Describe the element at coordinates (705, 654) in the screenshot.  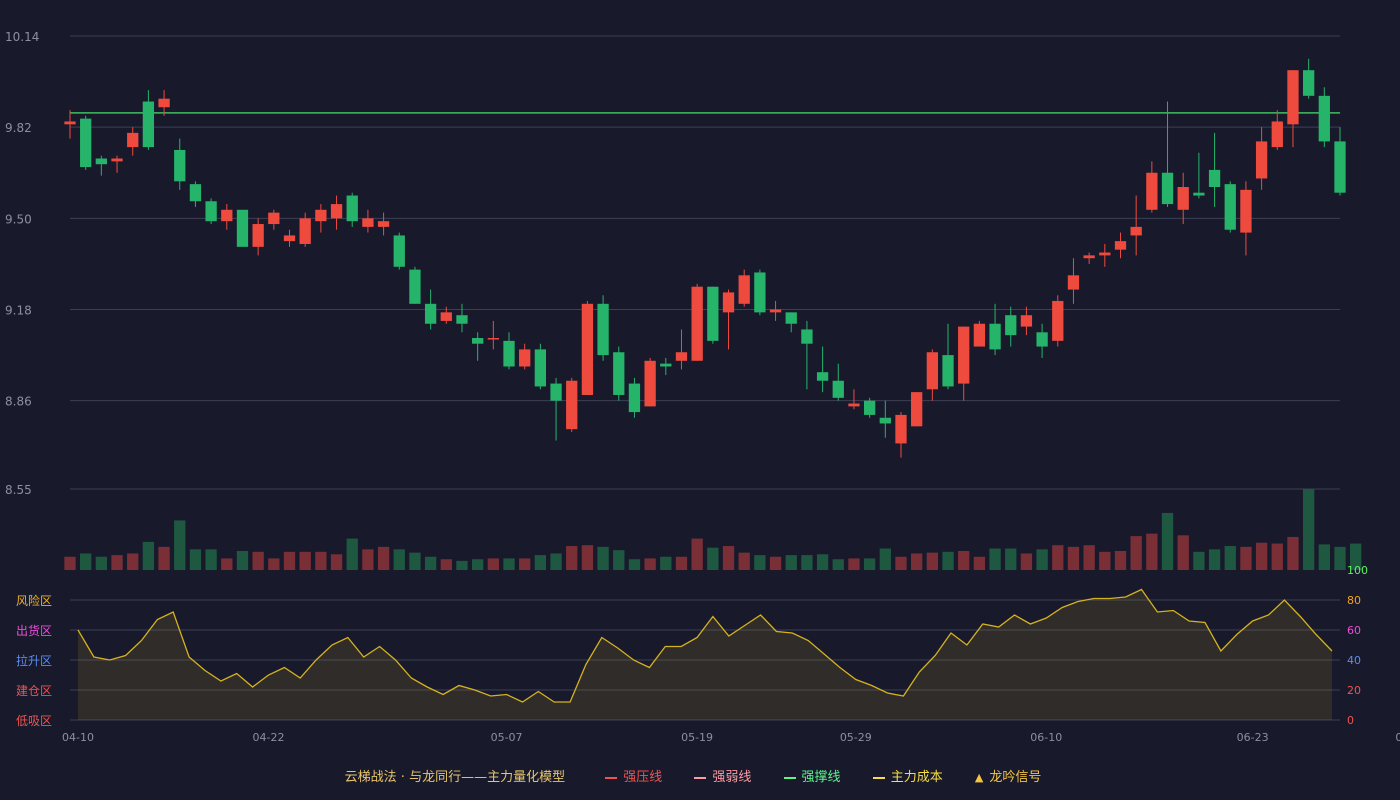
I see `oscillator-area` at that location.